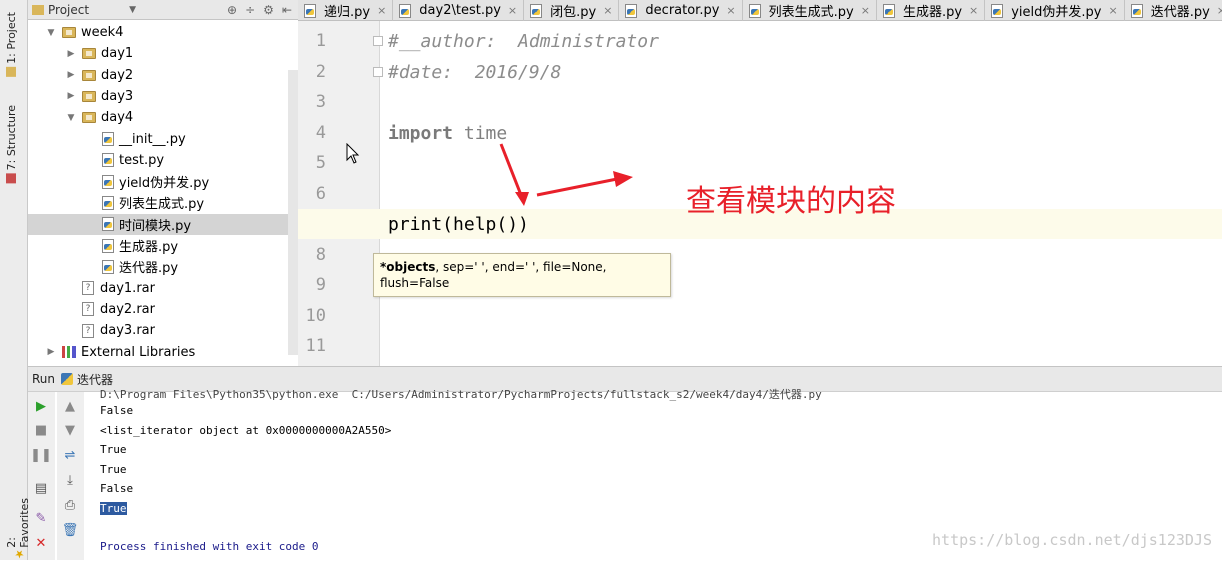  Describe the element at coordinates (163, 117) in the screenshot. I see `tree-item: ▼ day4` at that location.